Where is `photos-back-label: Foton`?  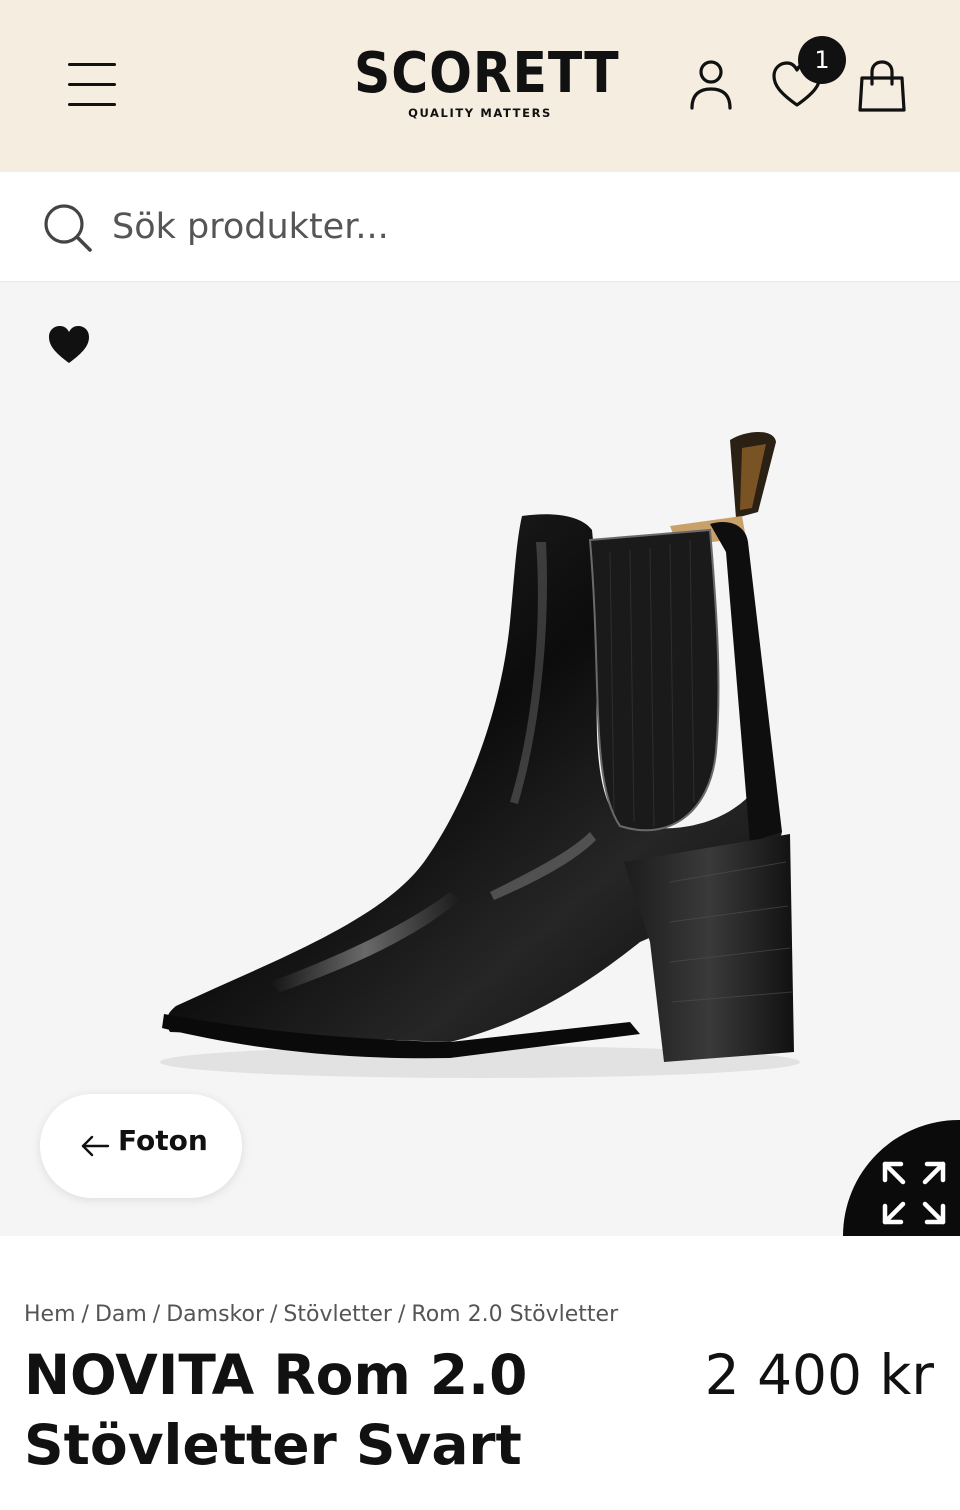
photos-back-label: Foton is located at coordinates (163, 1140).